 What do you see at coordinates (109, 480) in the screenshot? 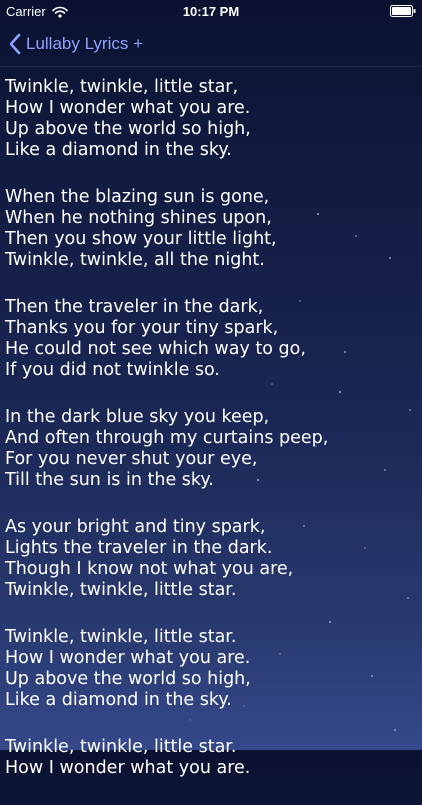
I see `lyric-line: Till the sun is in the sky.` at bounding box center [109, 480].